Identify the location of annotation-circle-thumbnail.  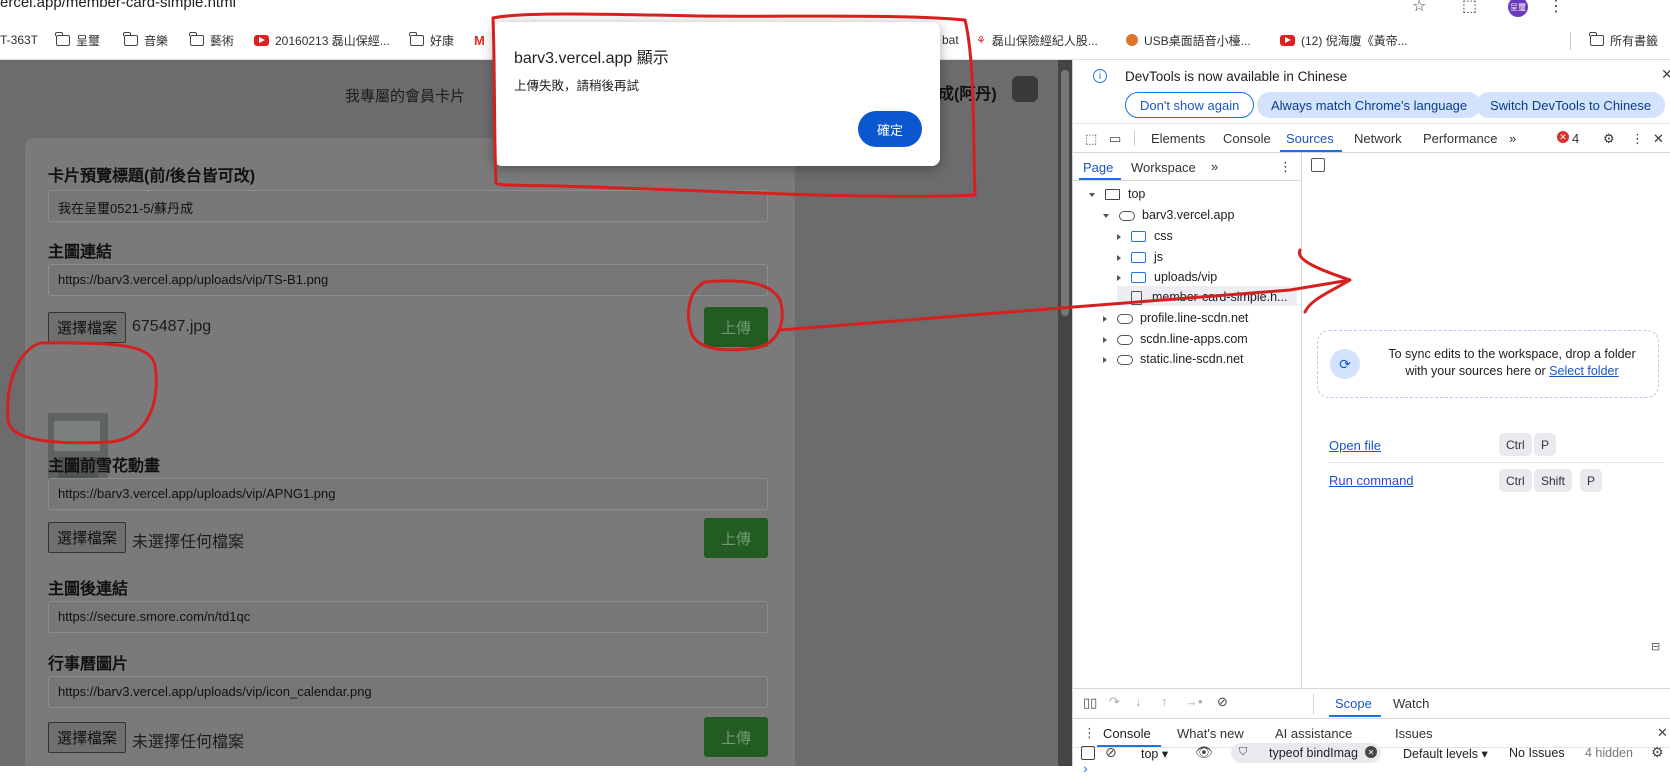
(82, 393).